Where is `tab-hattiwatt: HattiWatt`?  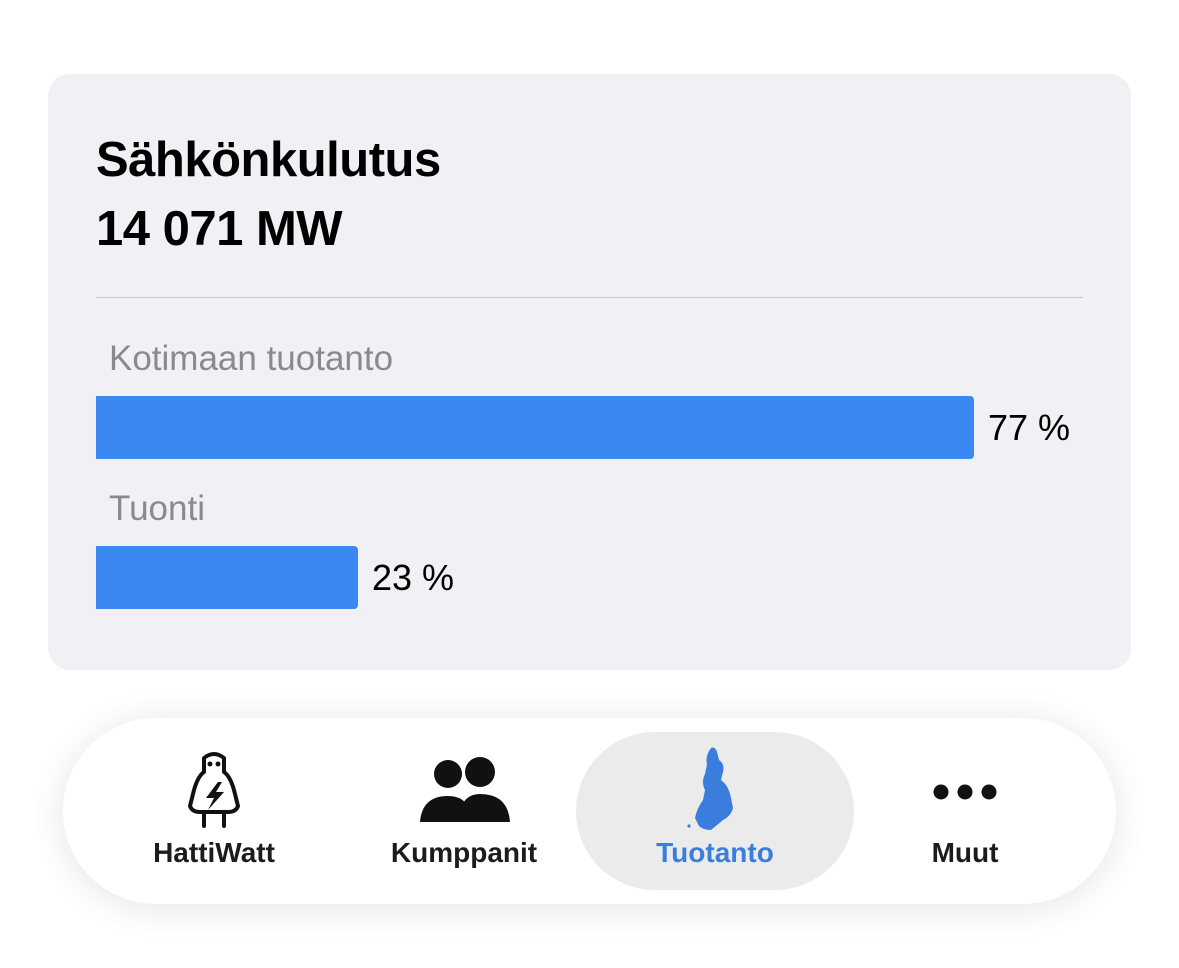 tab-hattiwatt: HattiWatt is located at coordinates (214, 811).